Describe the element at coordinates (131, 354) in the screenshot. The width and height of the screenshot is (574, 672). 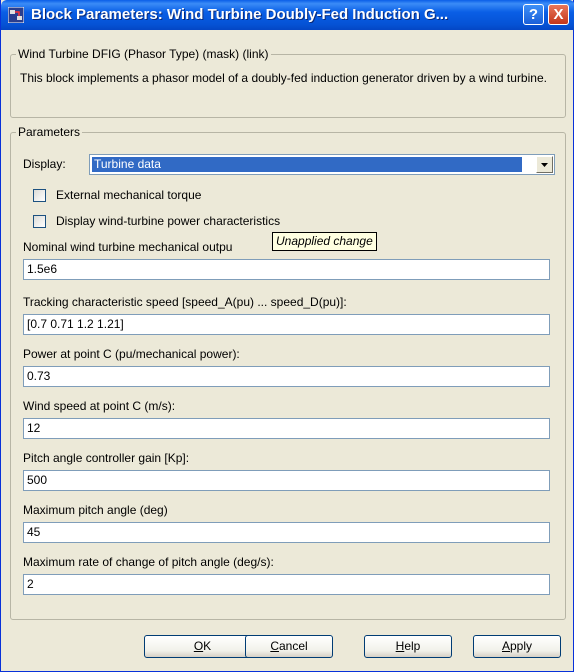
I see `power-point-c-label: Power at point C (pu/mechanical power):` at that location.